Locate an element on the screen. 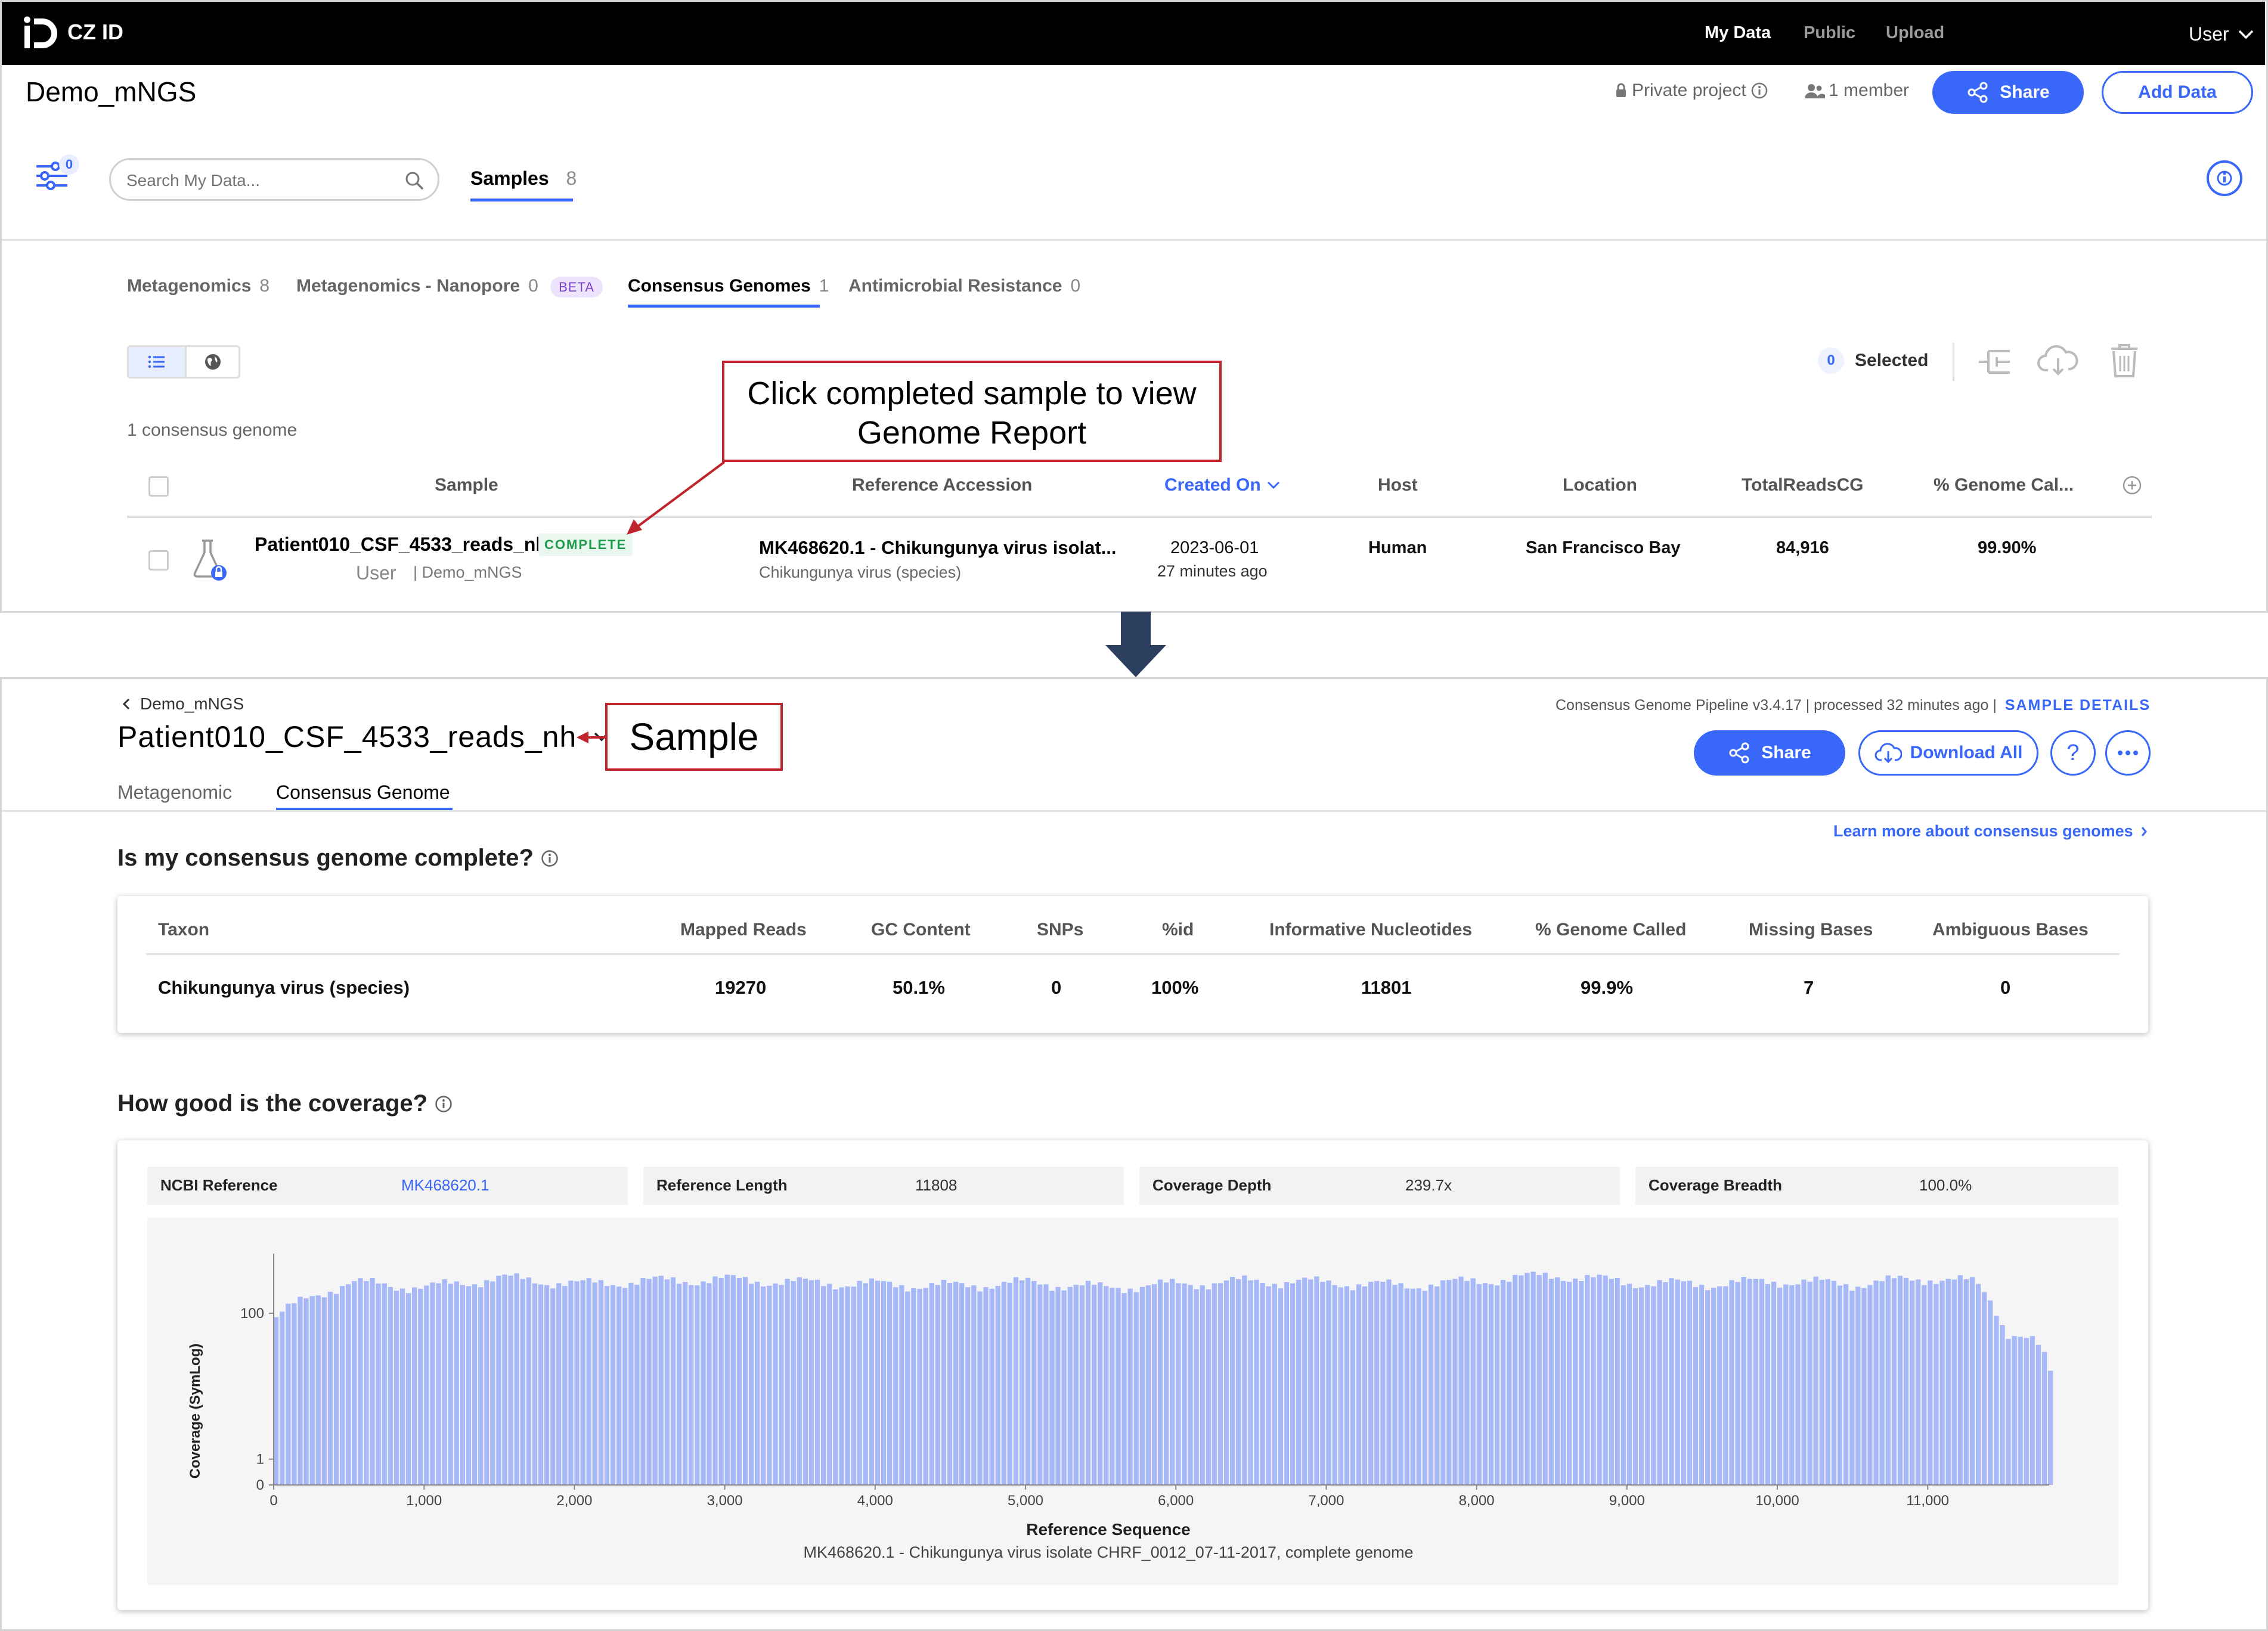  created-date: 2023-06-01 is located at coordinates (1214, 547).